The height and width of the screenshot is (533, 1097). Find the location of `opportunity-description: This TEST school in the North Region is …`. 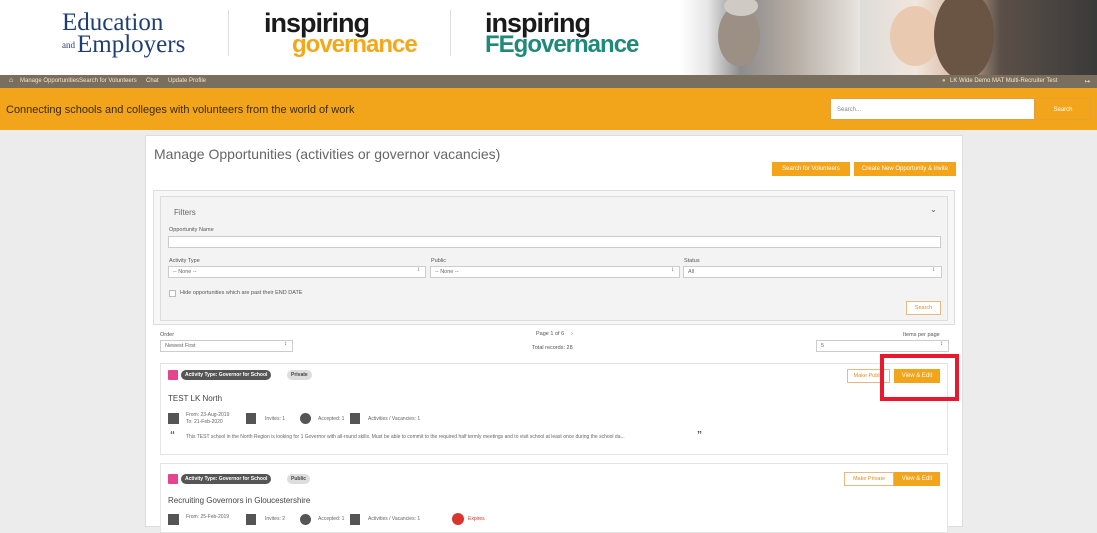

opportunity-description: This TEST school in the North Region is … is located at coordinates (405, 437).